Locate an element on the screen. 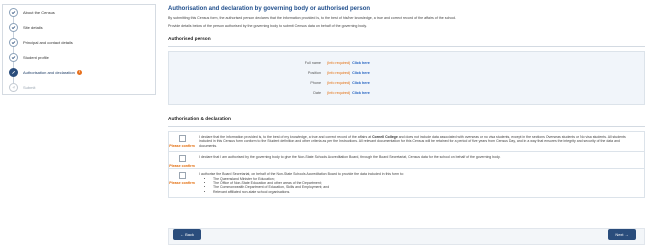  step-label: Student profile is located at coordinates (36, 57).